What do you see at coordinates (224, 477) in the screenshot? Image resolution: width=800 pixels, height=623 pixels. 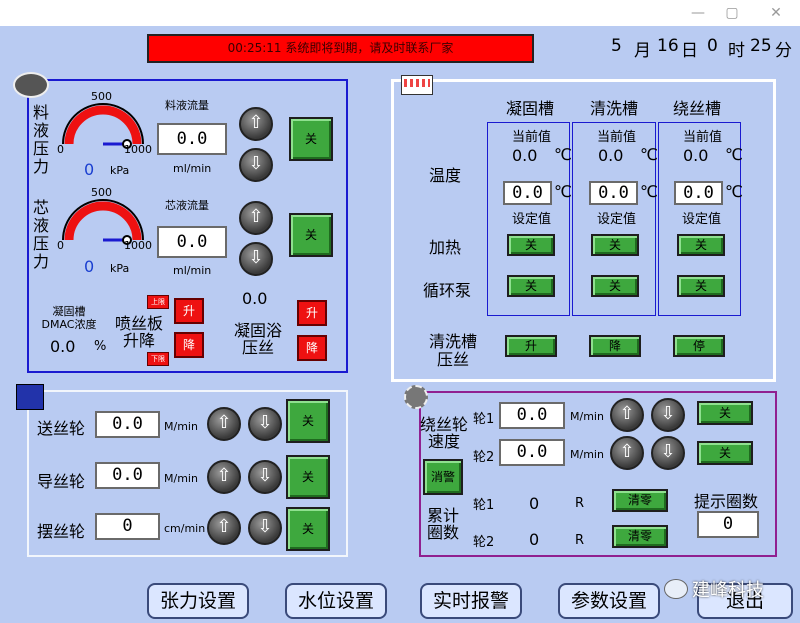 I see `guide-wheel-up-button: ⇧` at bounding box center [224, 477].